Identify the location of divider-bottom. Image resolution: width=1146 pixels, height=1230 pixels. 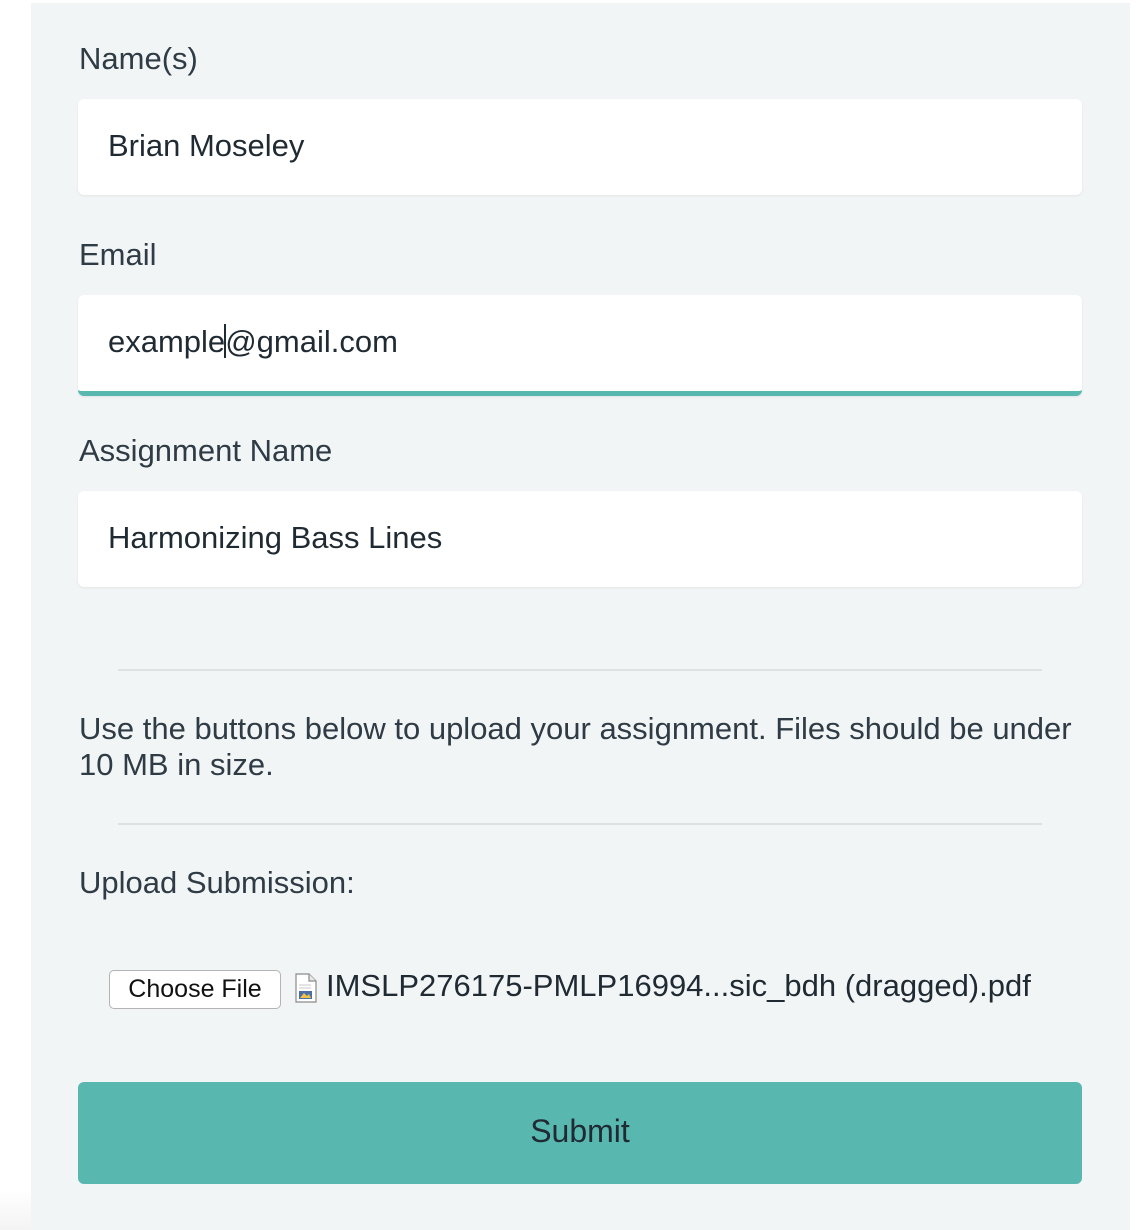
(580, 824).